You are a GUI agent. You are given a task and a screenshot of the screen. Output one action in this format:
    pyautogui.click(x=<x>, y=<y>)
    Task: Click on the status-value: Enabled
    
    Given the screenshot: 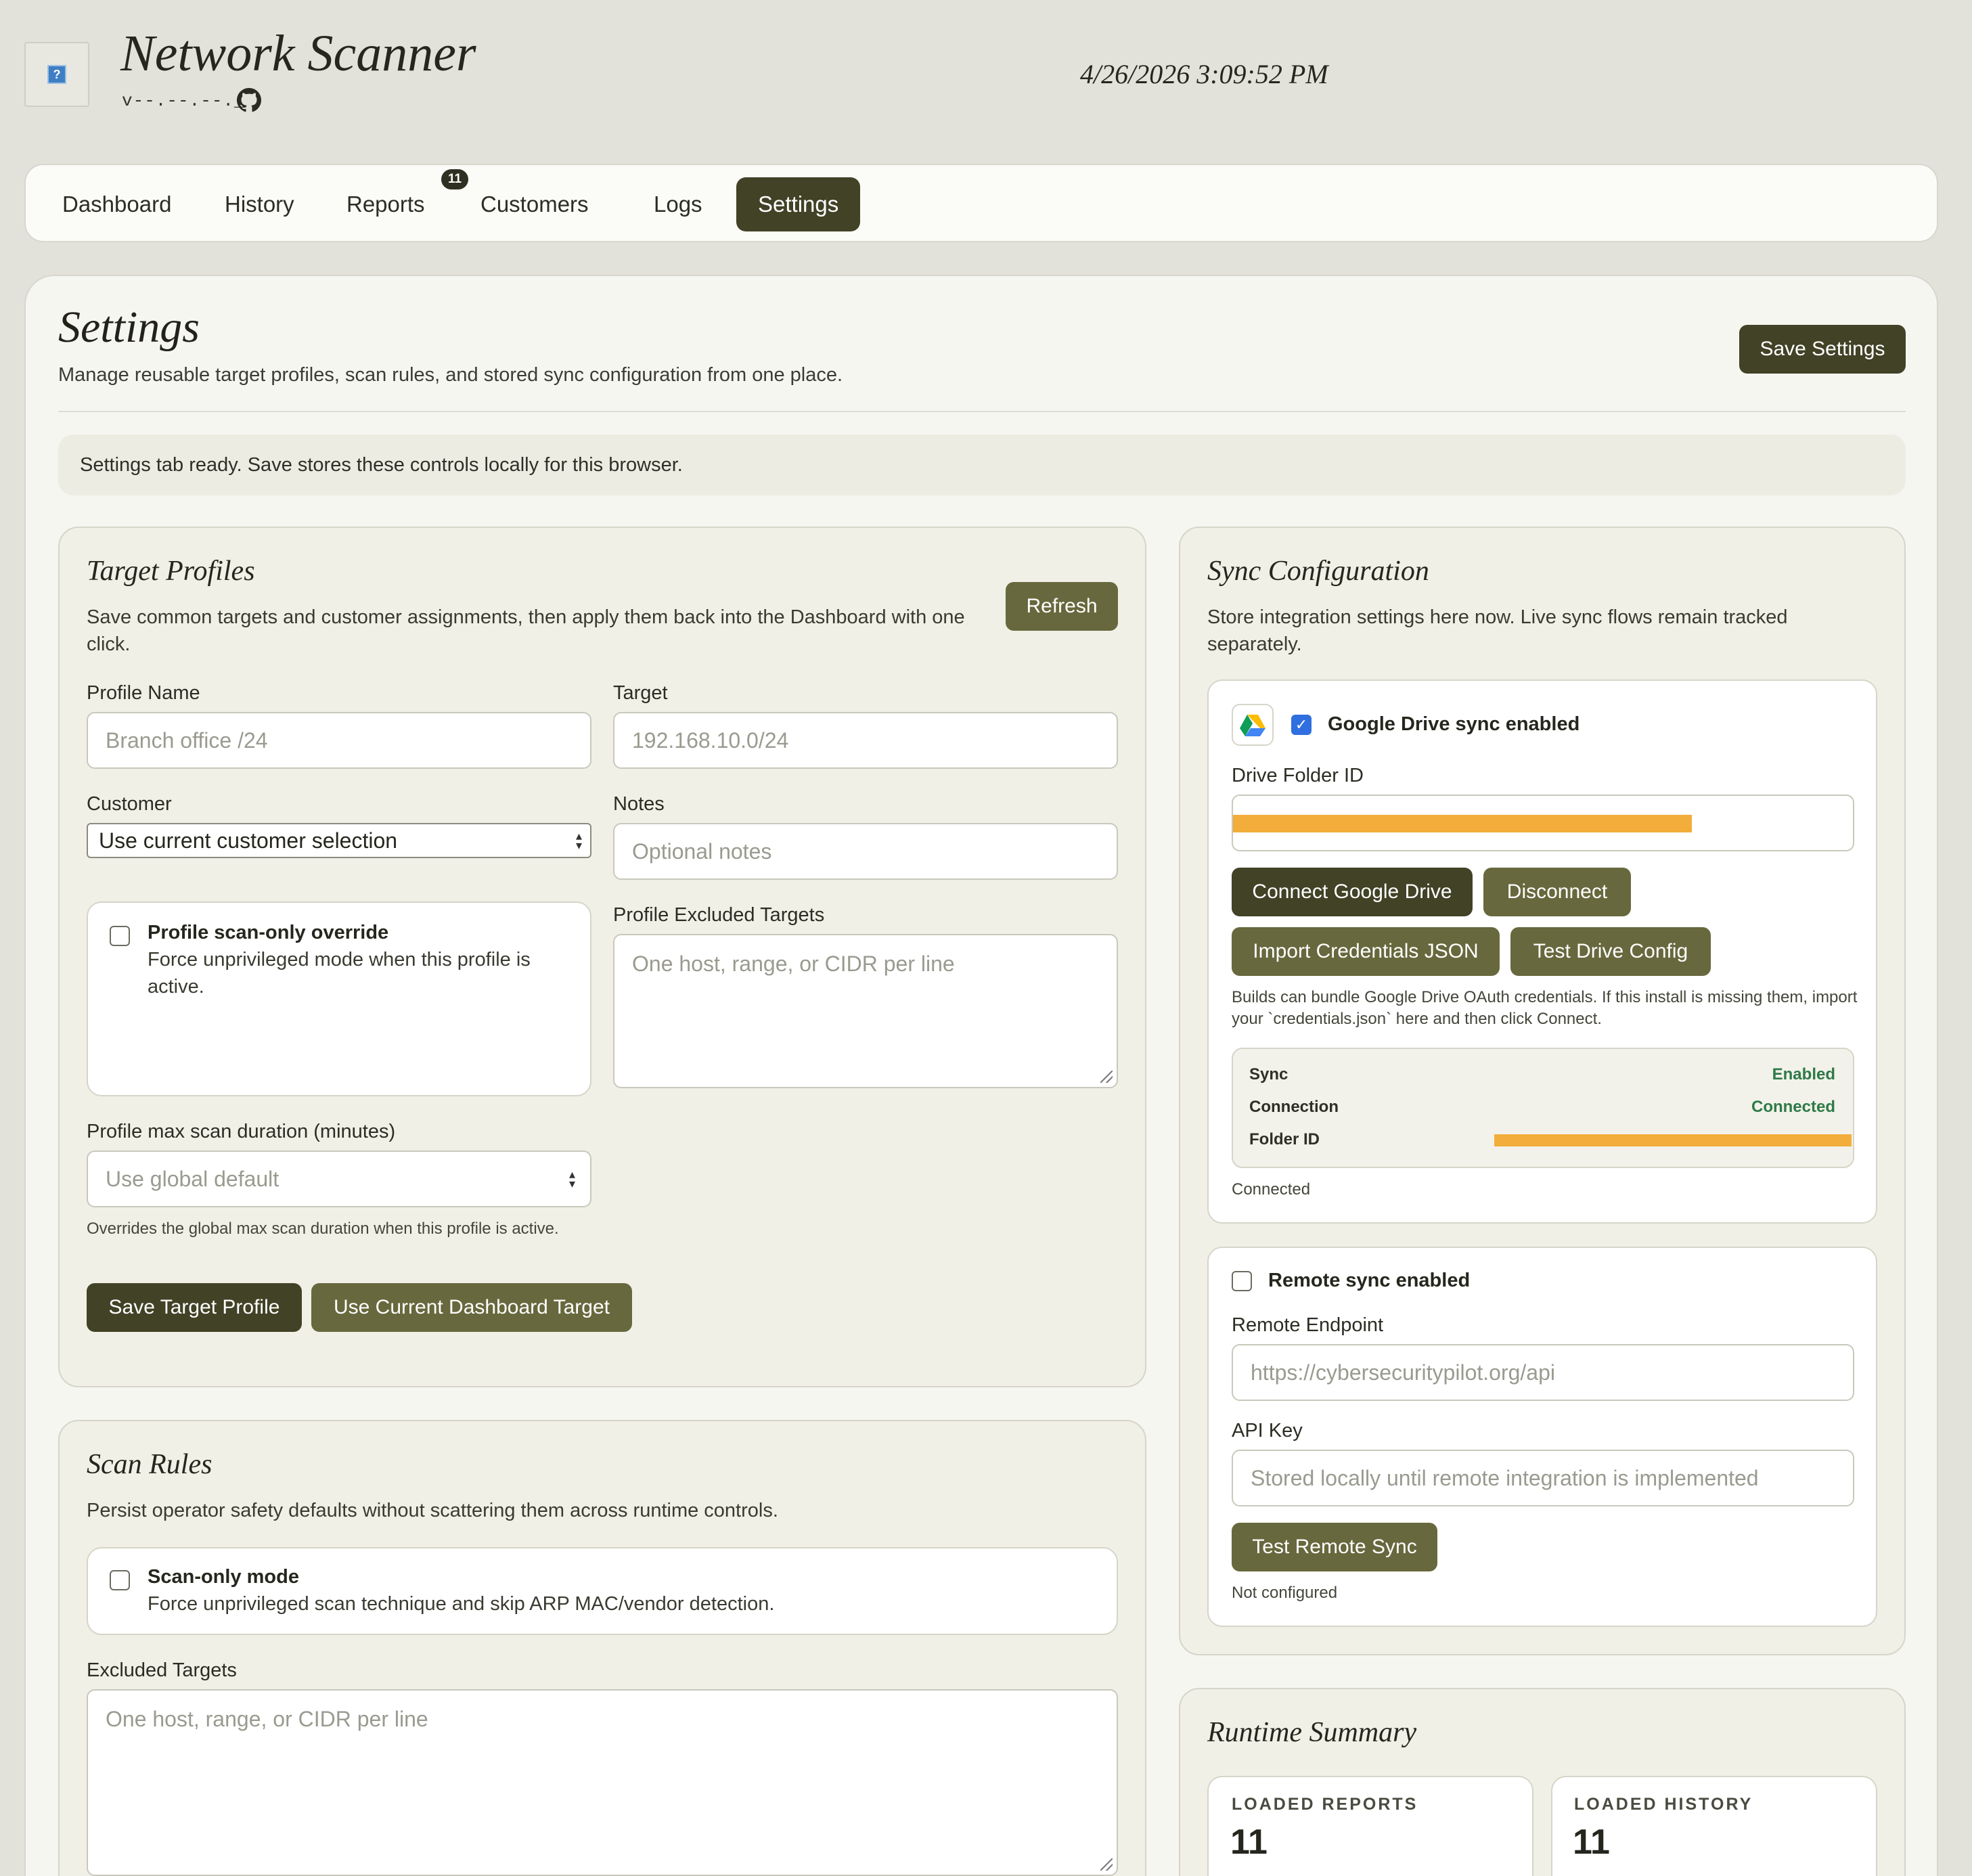 What is the action you would take?
    pyautogui.click(x=1803, y=1074)
    